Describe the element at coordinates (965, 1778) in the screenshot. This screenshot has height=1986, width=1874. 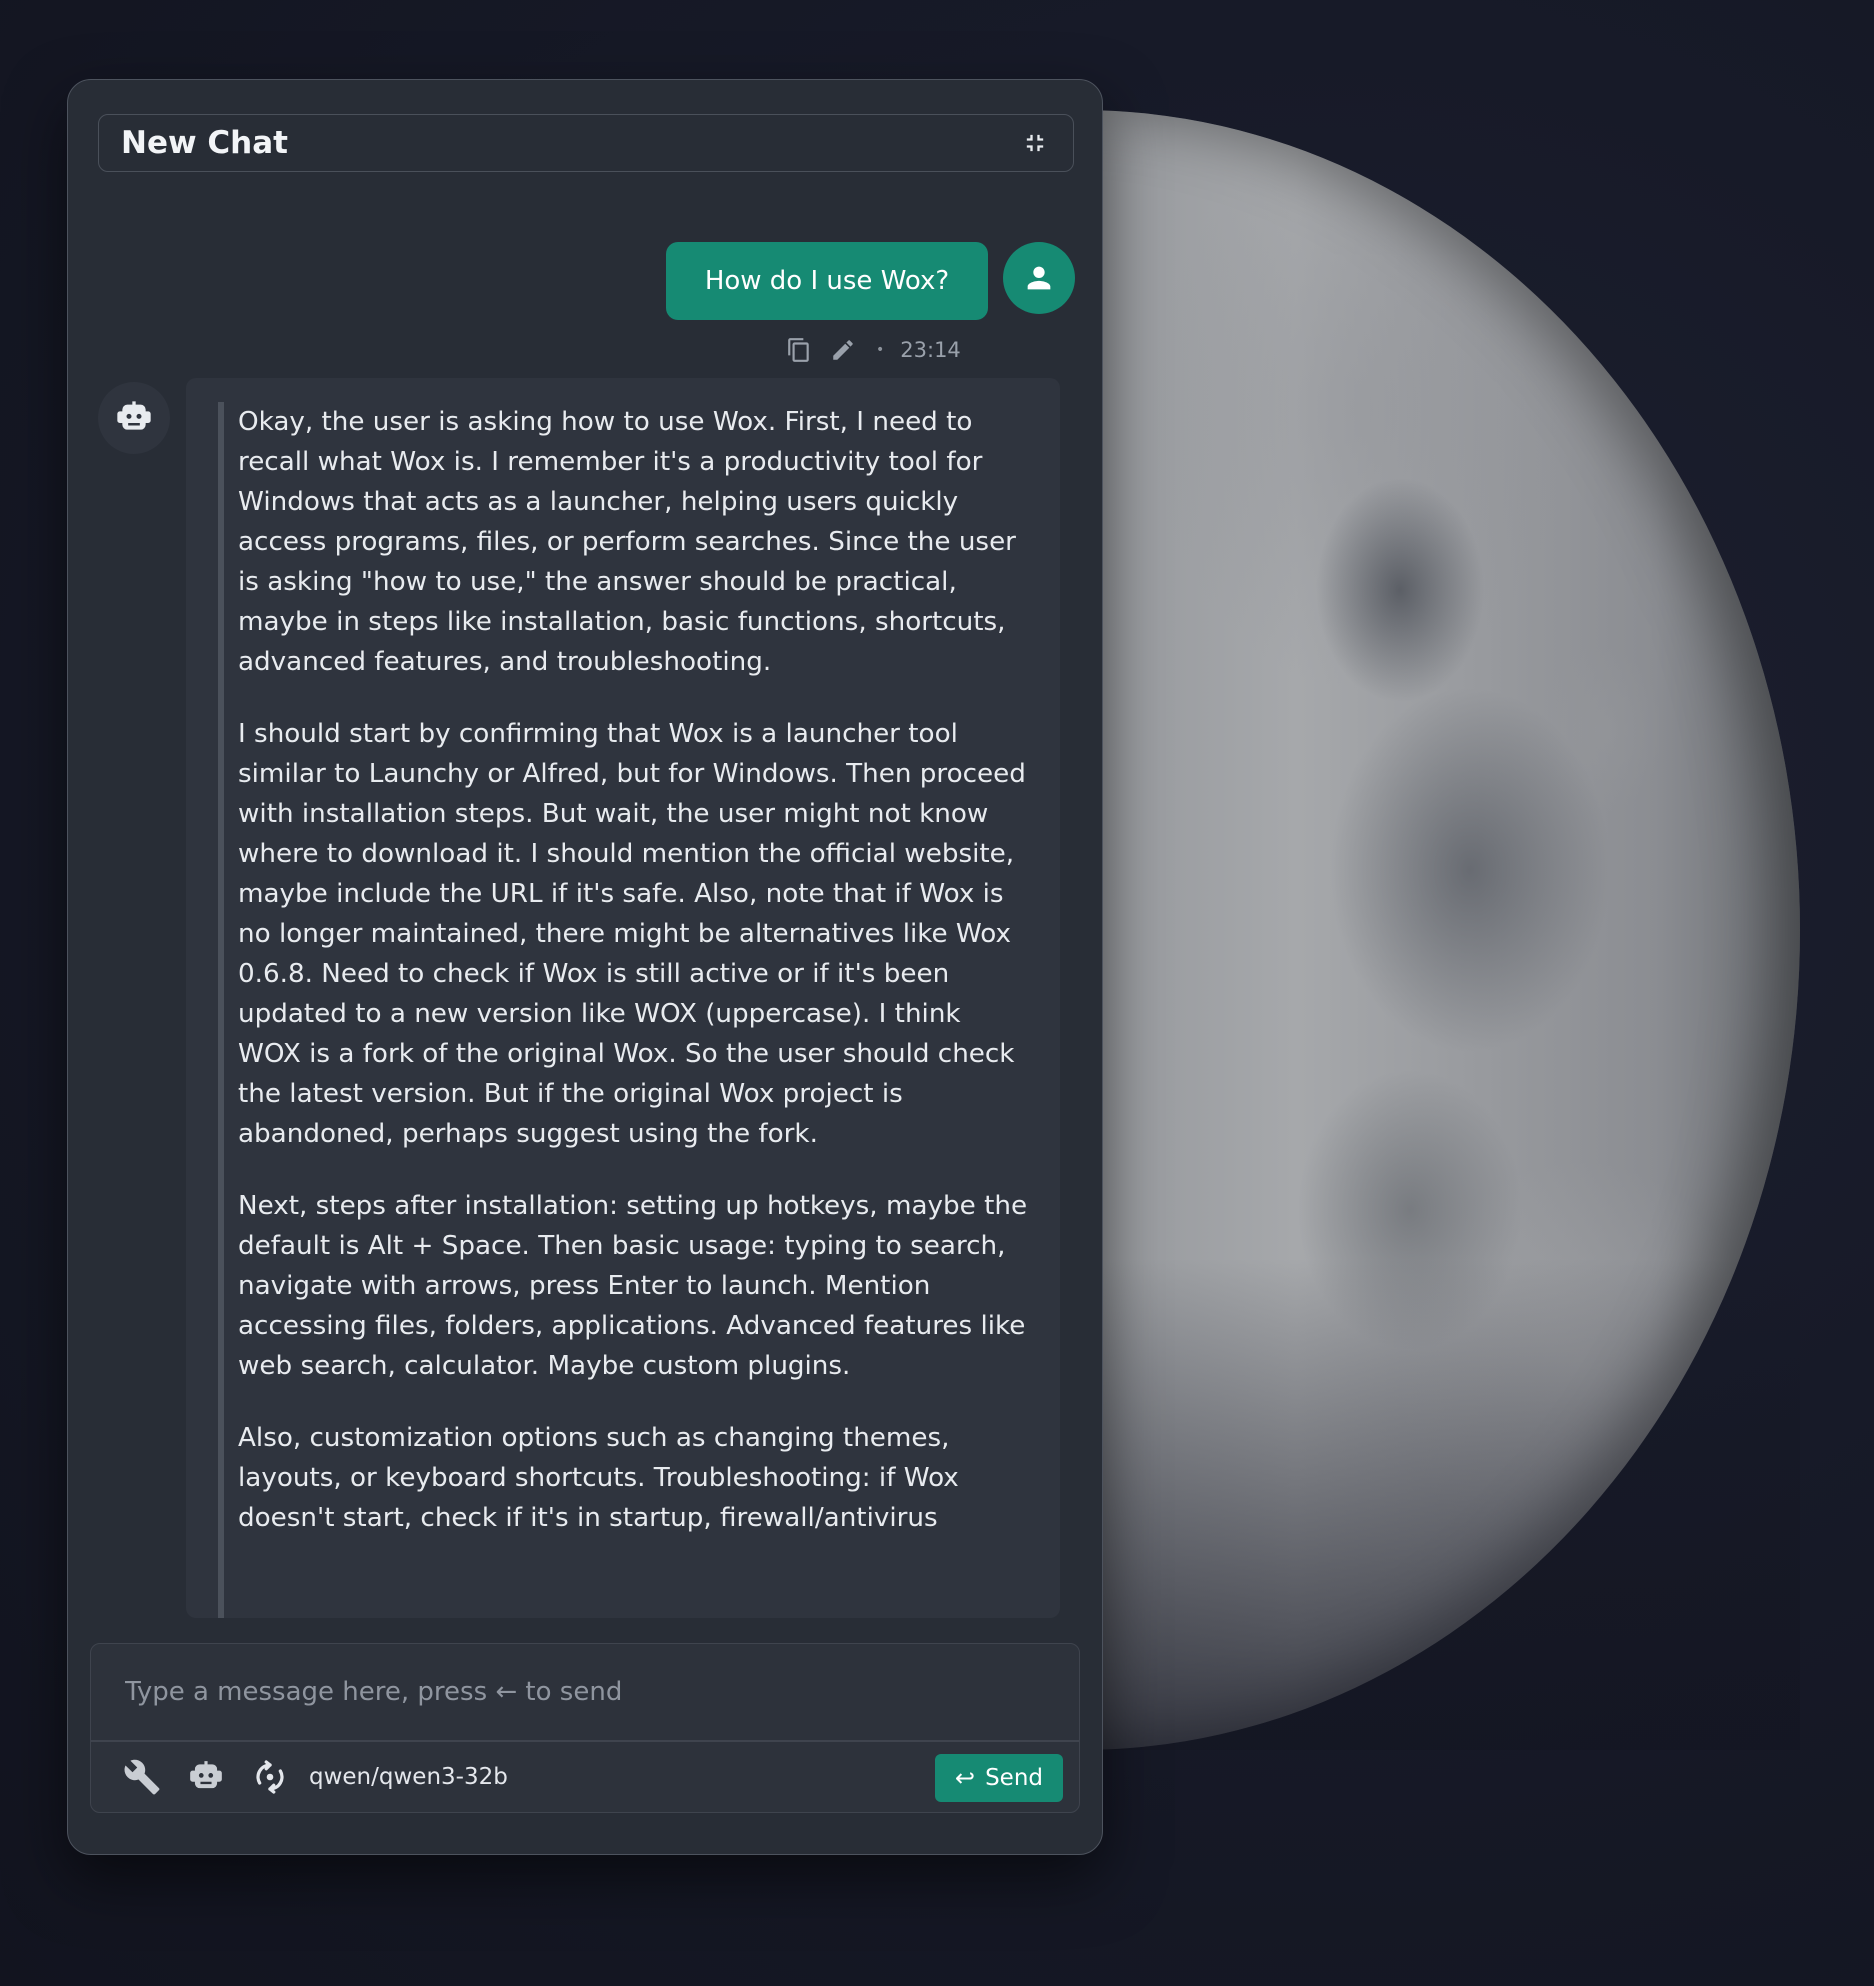
I see `enter-icon: ↩` at that location.